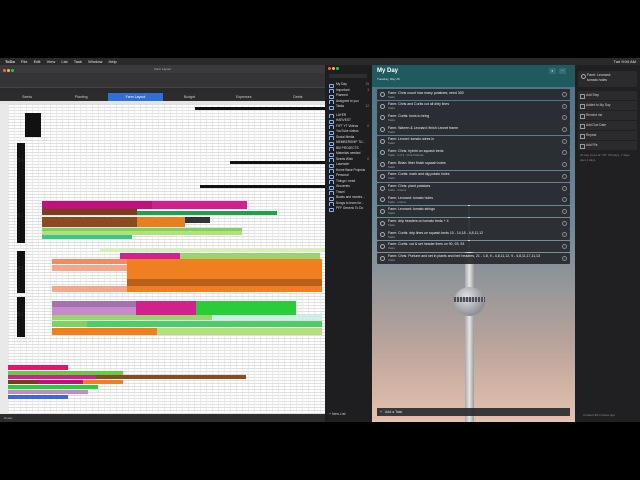 Image resolution: width=640 pixels, height=480 pixels. Describe the element at coordinates (162, 80) in the screenshot. I see `spreadsheet-ribbon` at that location.